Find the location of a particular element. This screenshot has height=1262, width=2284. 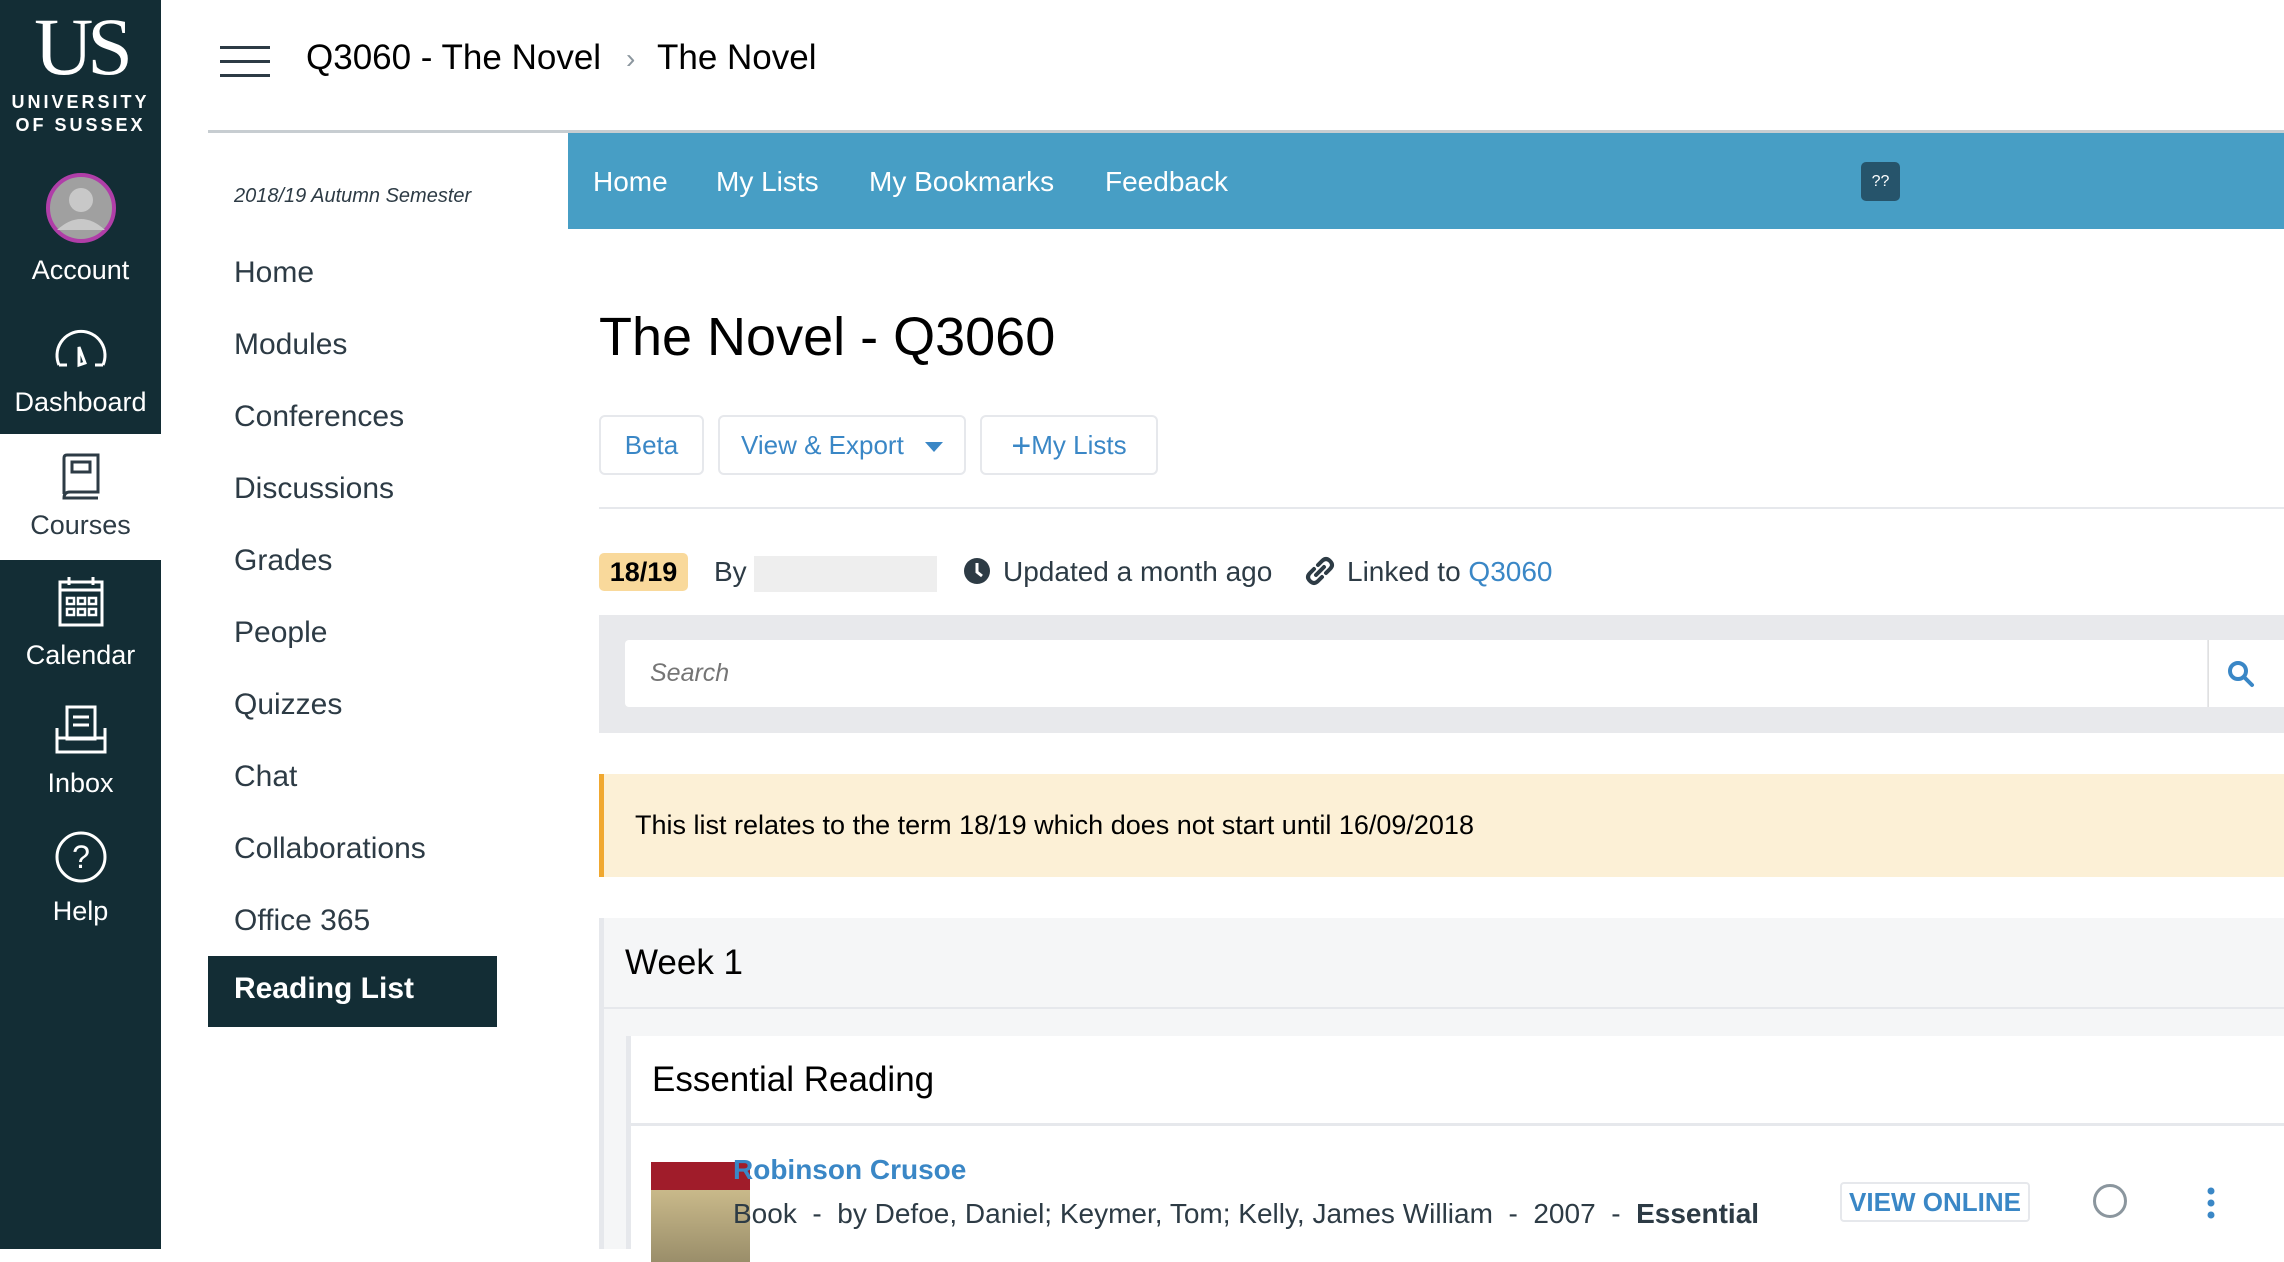

reading-list-topnav: Home My Lists My Bookmarks Feedback ?? is located at coordinates (1426, 181).